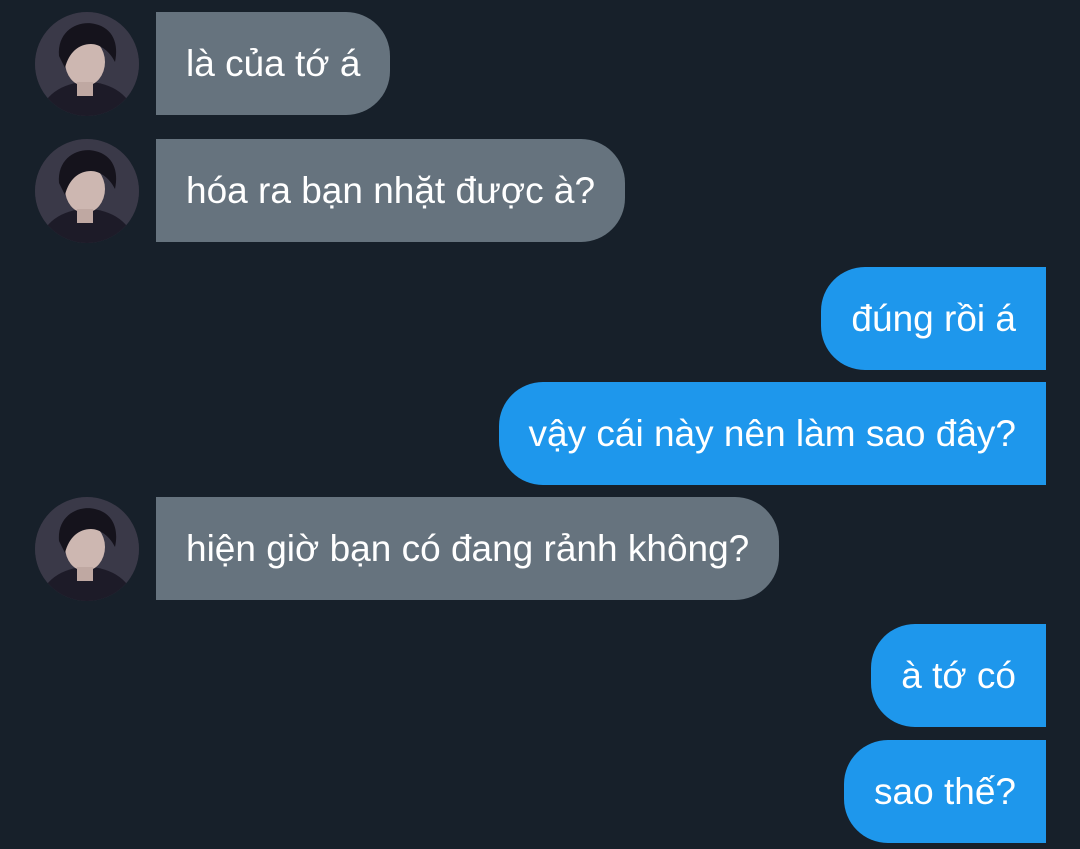 The height and width of the screenshot is (849, 1080). Describe the element at coordinates (958, 675) in the screenshot. I see `message-bubble-outgoing: à tớ có` at that location.